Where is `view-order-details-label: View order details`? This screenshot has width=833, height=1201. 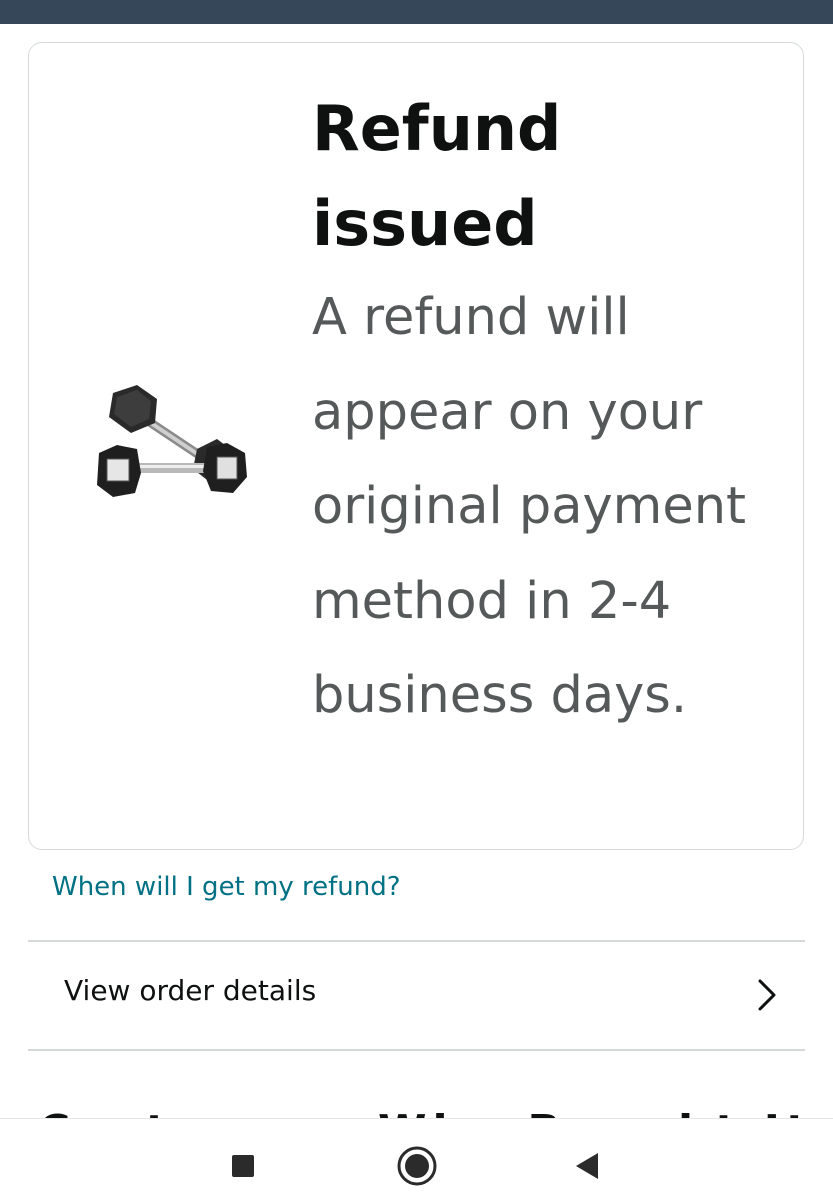 view-order-details-label: View order details is located at coordinates (190, 990).